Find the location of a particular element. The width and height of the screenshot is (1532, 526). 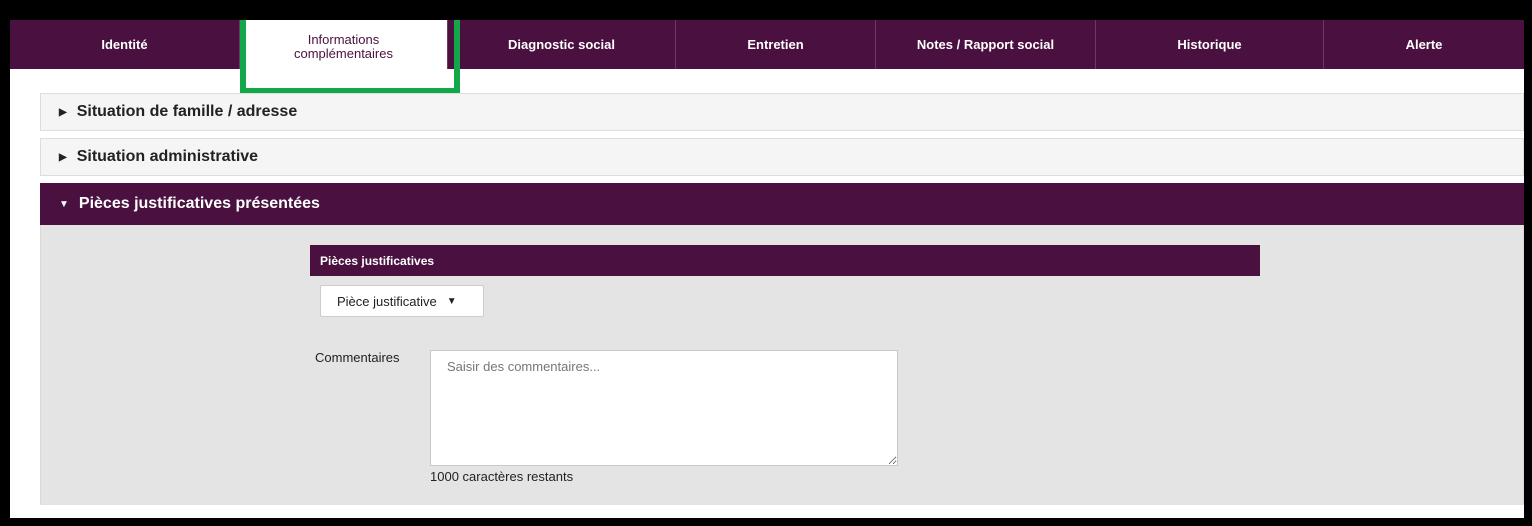

tab-label: Diagnostic social is located at coordinates (561, 44).